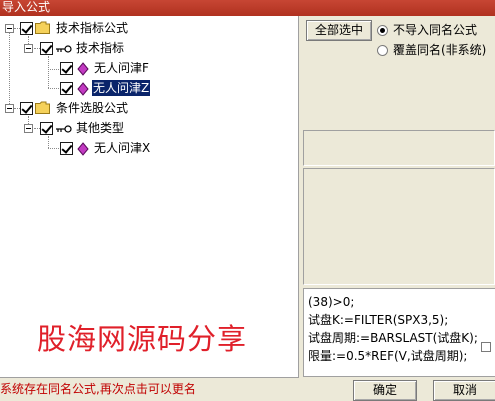 The image size is (495, 401). What do you see at coordinates (378, 320) in the screenshot?
I see `formula-line: 试盘K:=FILTER(SPX3,5);` at bounding box center [378, 320].